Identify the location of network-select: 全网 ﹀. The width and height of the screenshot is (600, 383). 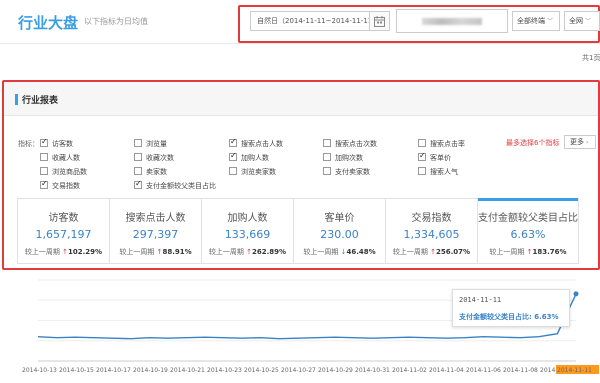
(582, 21).